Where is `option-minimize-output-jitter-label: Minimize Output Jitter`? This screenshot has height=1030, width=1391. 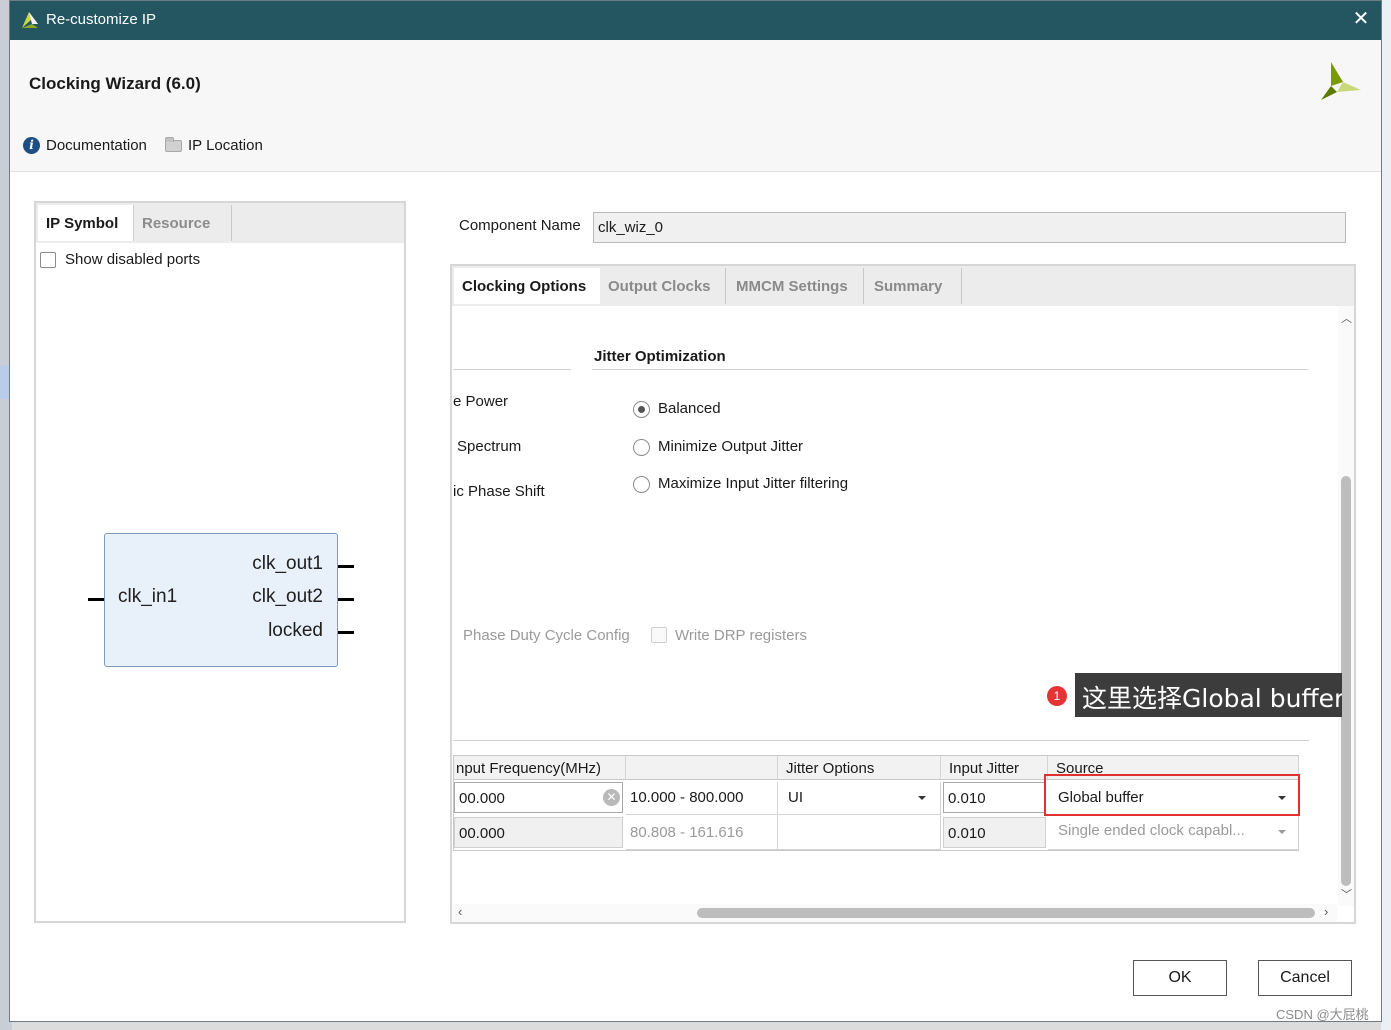 option-minimize-output-jitter-label: Minimize Output Jitter is located at coordinates (731, 446).